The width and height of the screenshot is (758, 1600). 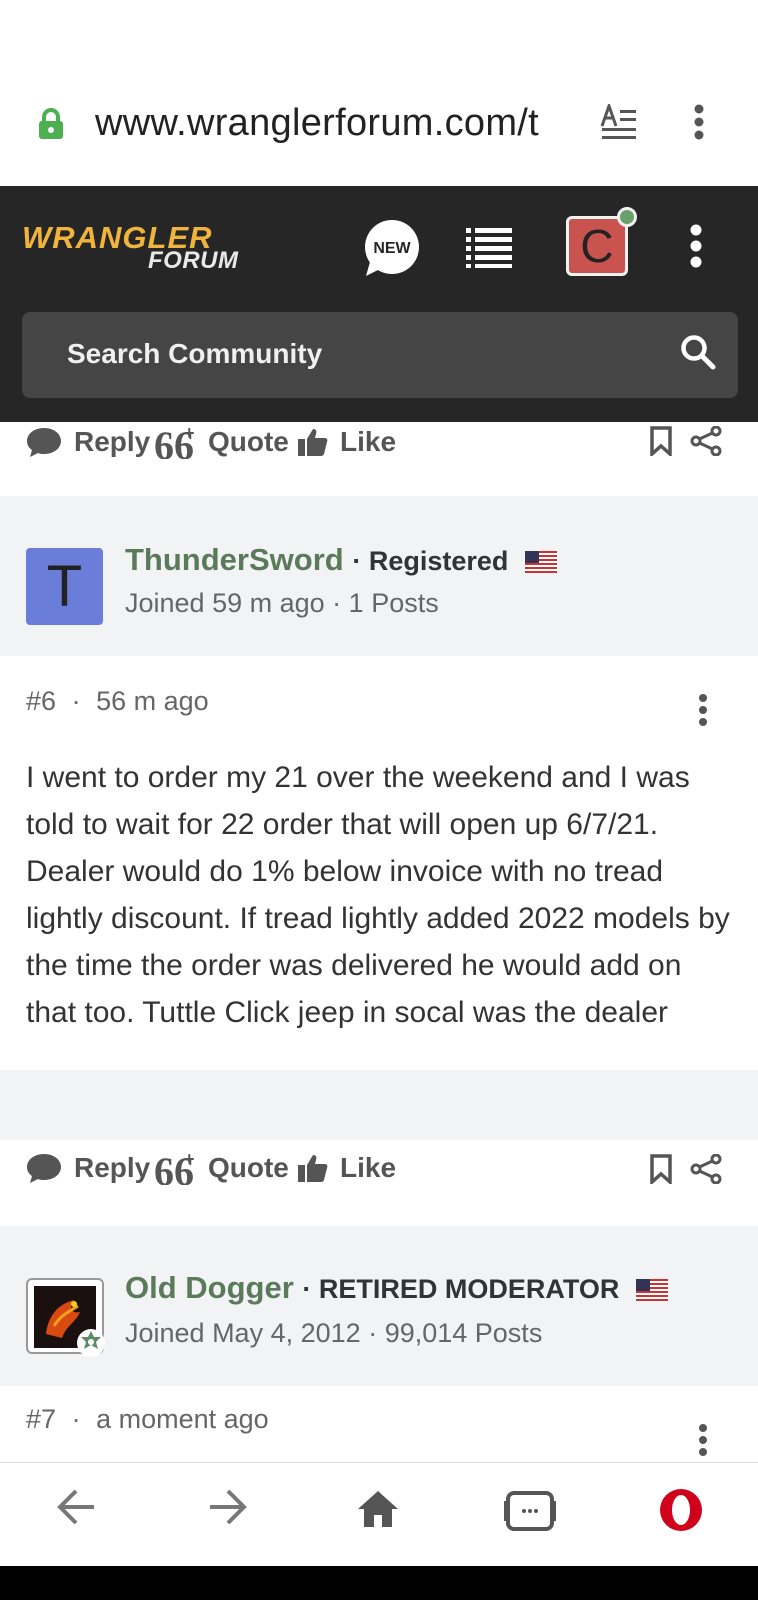 I want to click on opera-menu-icon, so click(x=681, y=1510).